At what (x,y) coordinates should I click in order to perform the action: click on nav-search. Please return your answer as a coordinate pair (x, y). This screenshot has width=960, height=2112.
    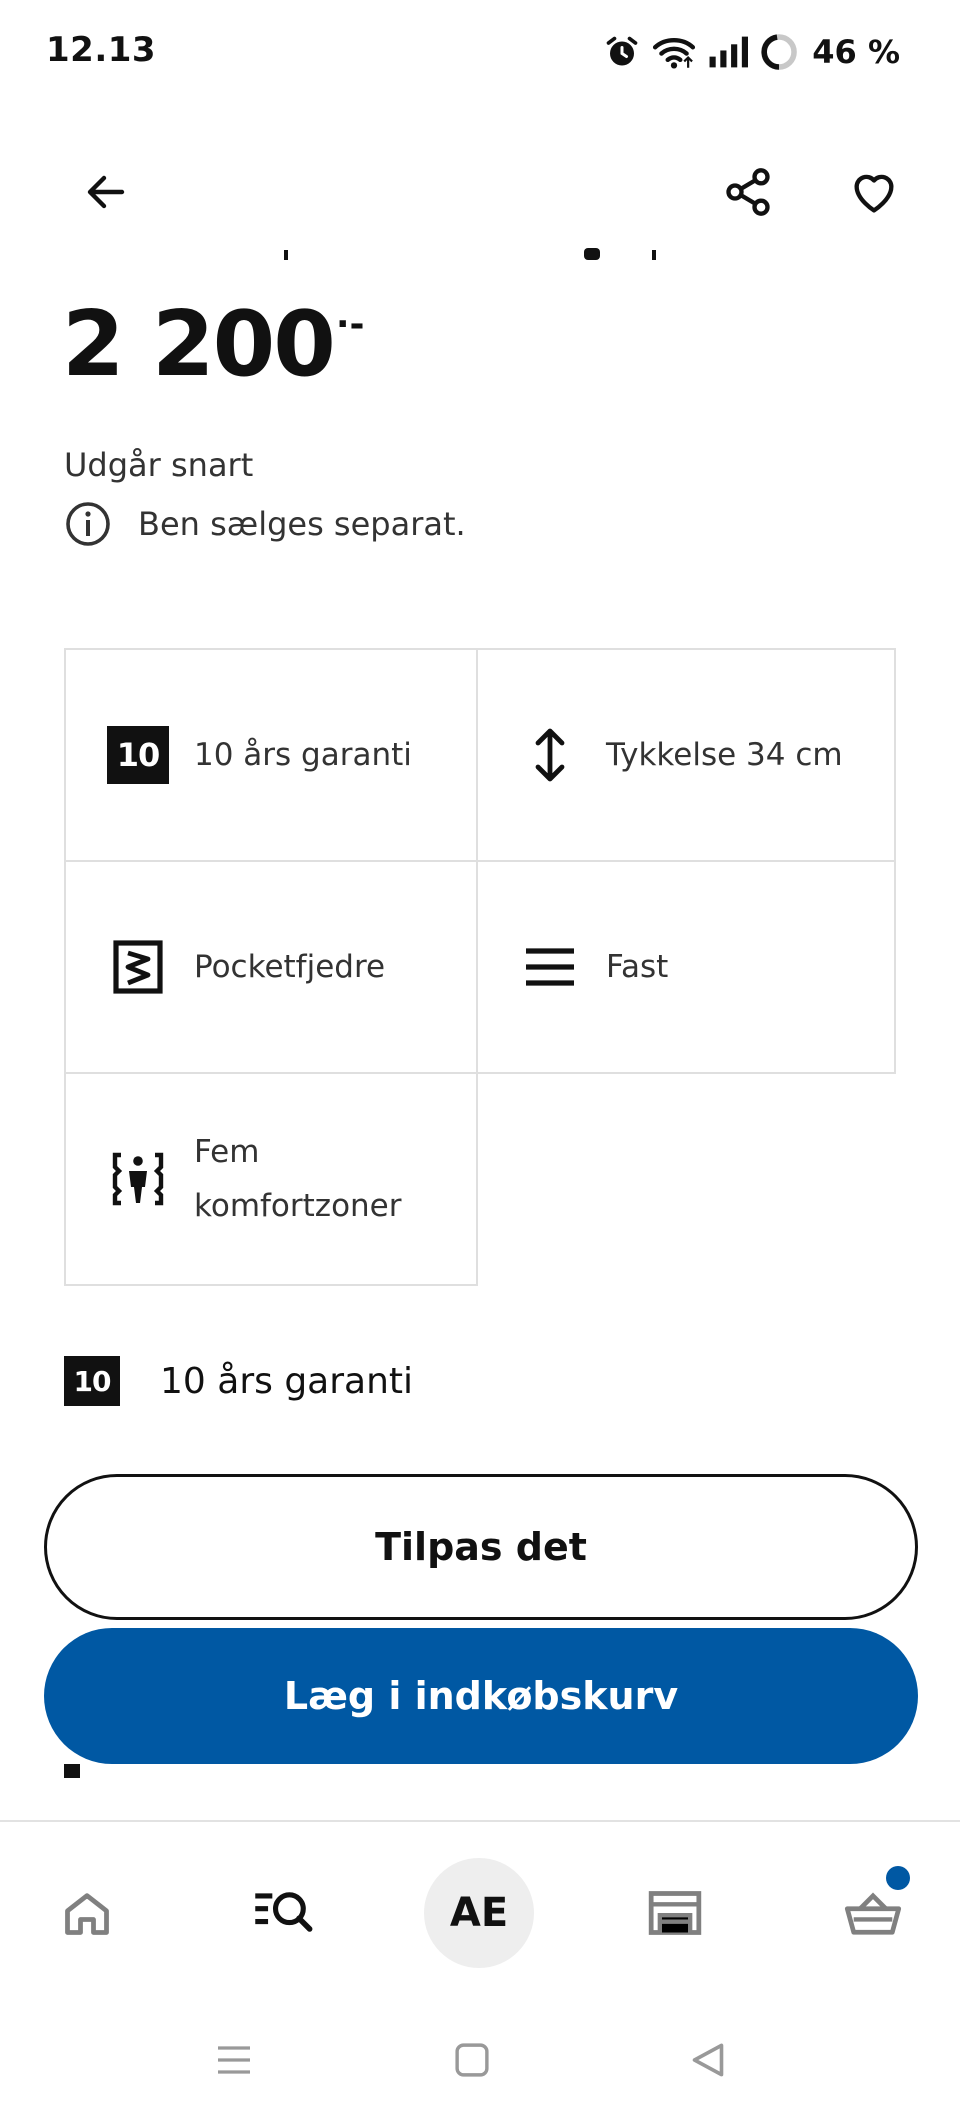
    Looking at the image, I should click on (283, 1913).